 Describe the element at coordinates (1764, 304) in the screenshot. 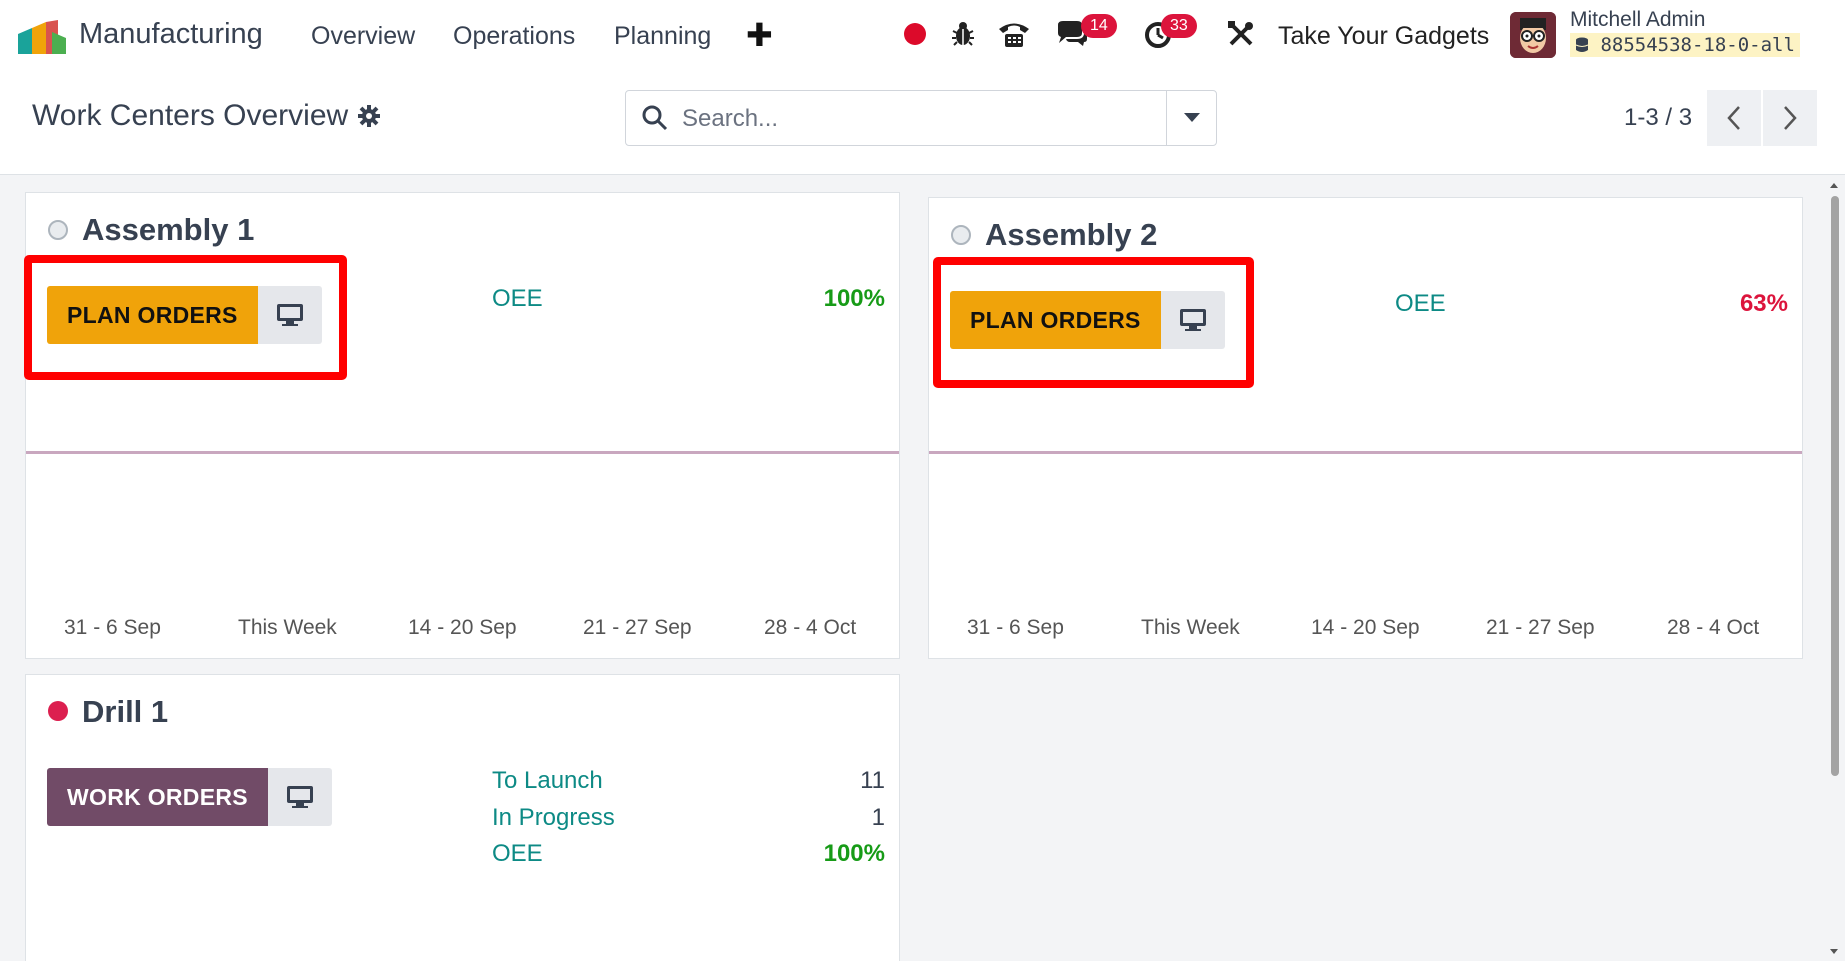

I see `oee-value: 63%` at that location.